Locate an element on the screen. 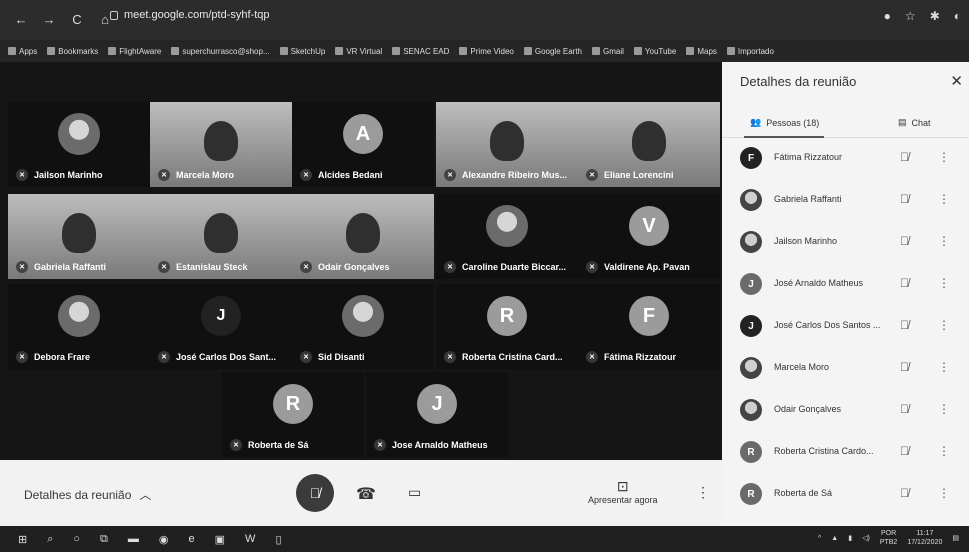 Image resolution: width=969 pixels, height=552 pixels. people-list-item: Jailson Marinho 🎙̸ ⋮ is located at coordinates (845, 247).